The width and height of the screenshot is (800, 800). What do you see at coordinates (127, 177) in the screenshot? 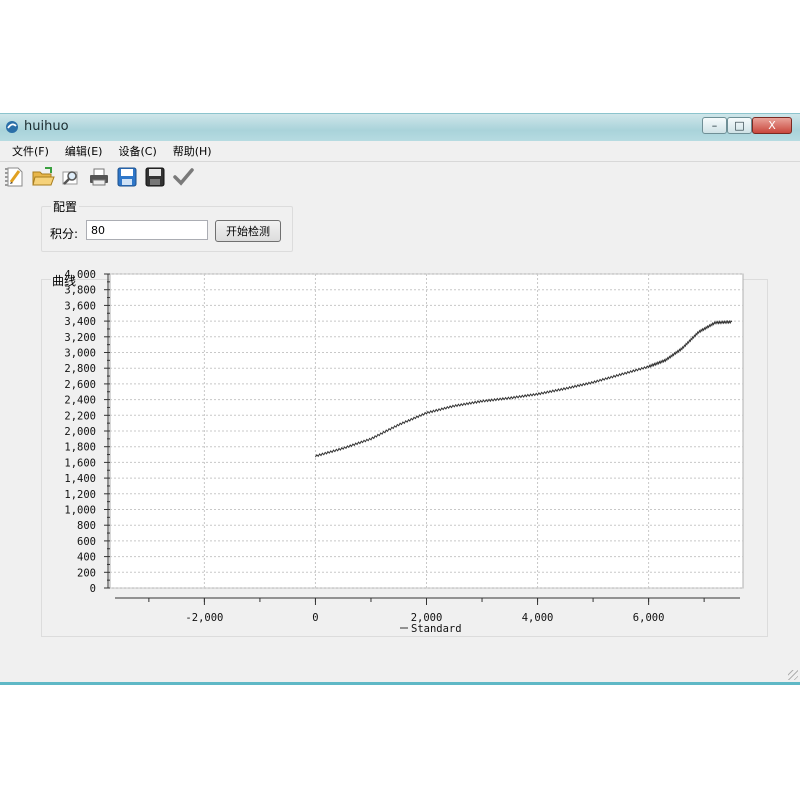
I see `save-as-icon` at bounding box center [127, 177].